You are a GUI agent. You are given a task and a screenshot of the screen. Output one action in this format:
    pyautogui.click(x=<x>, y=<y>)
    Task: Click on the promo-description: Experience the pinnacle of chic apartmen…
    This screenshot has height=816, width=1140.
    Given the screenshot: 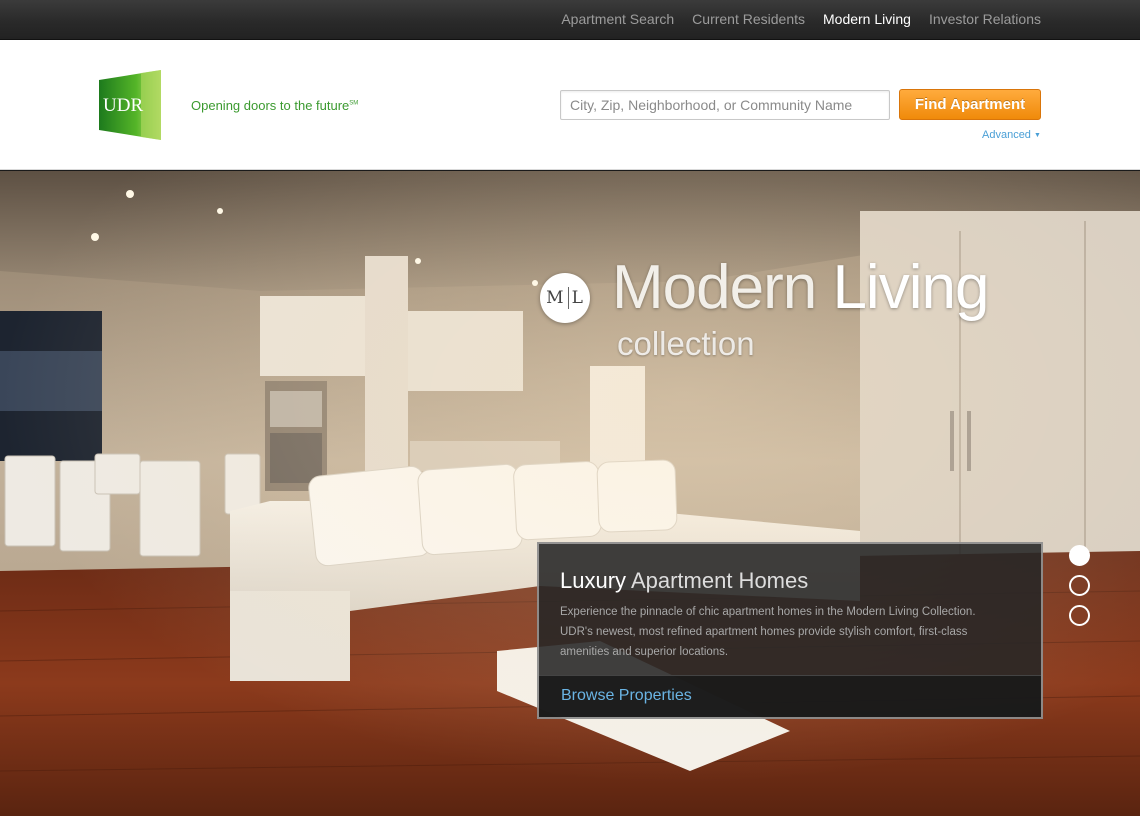 What is the action you would take?
    pyautogui.click(x=768, y=632)
    